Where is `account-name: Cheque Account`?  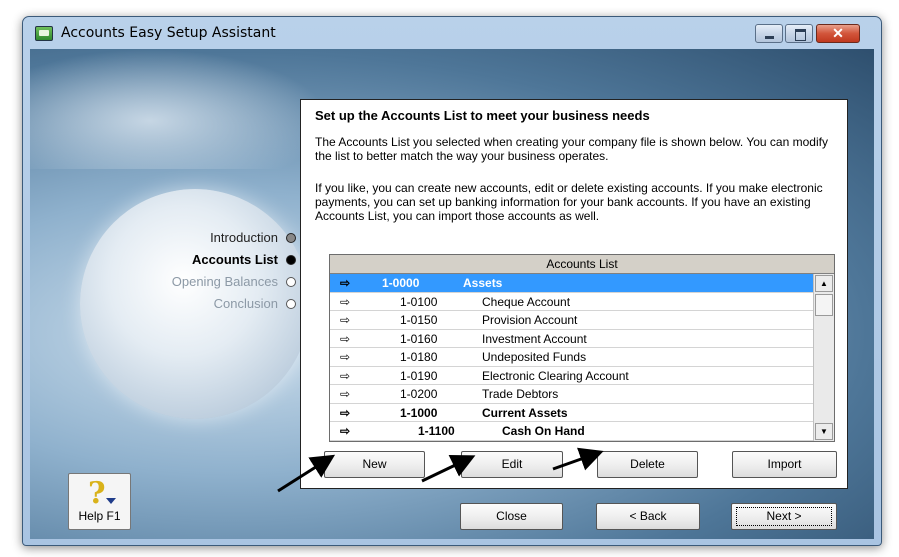 account-name: Cheque Account is located at coordinates (526, 301).